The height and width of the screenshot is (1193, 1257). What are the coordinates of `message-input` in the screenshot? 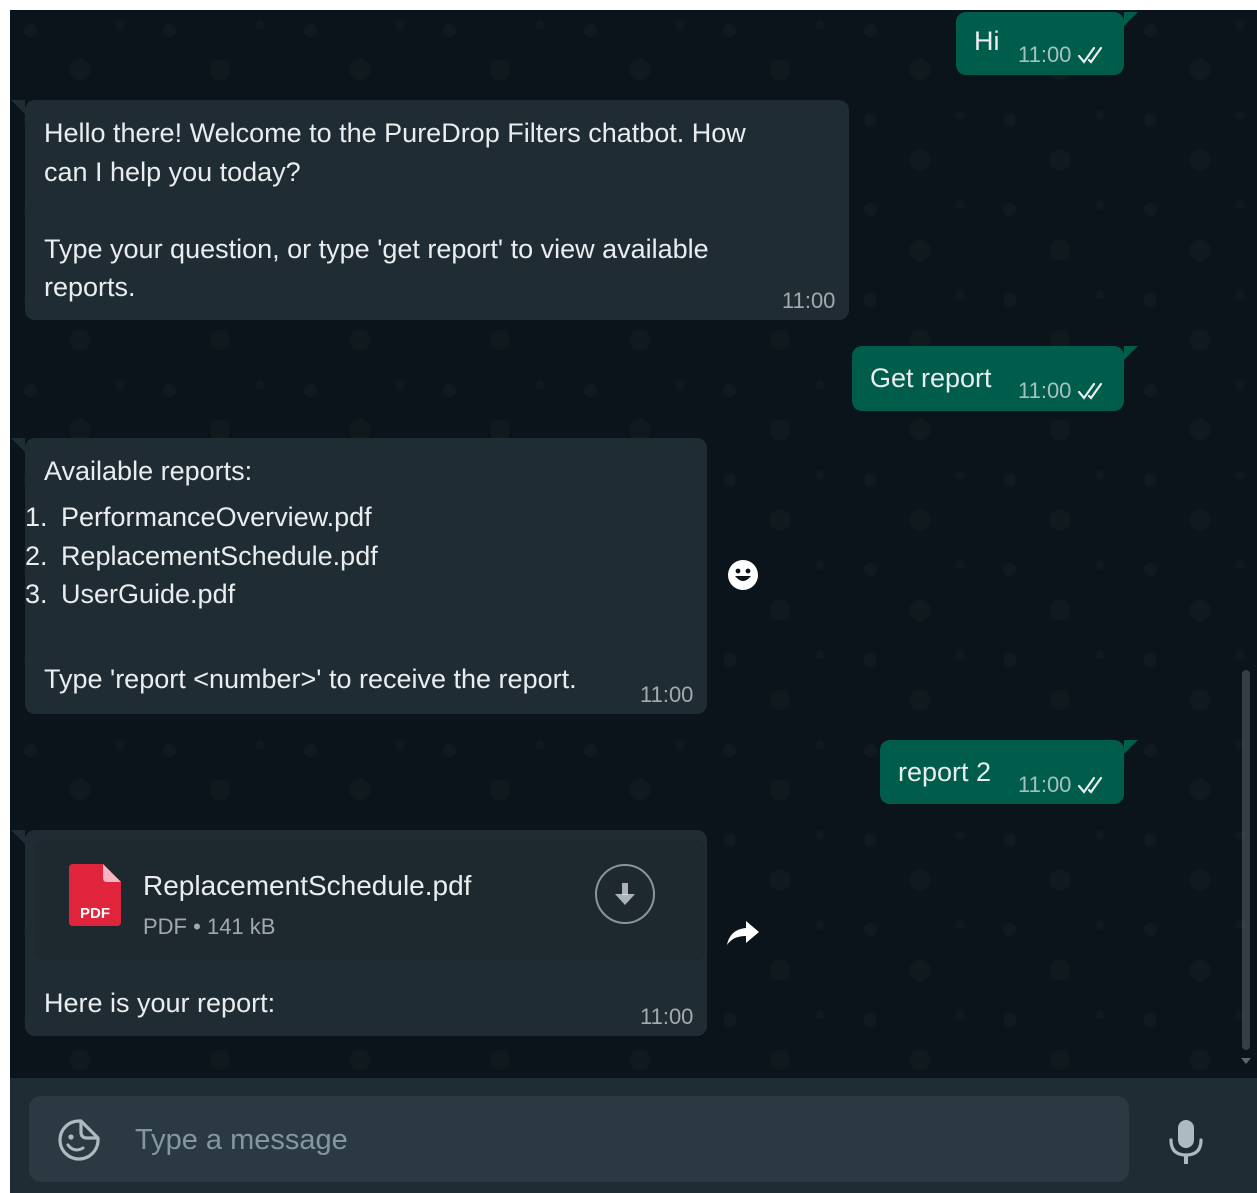 It's located at (615, 1140).